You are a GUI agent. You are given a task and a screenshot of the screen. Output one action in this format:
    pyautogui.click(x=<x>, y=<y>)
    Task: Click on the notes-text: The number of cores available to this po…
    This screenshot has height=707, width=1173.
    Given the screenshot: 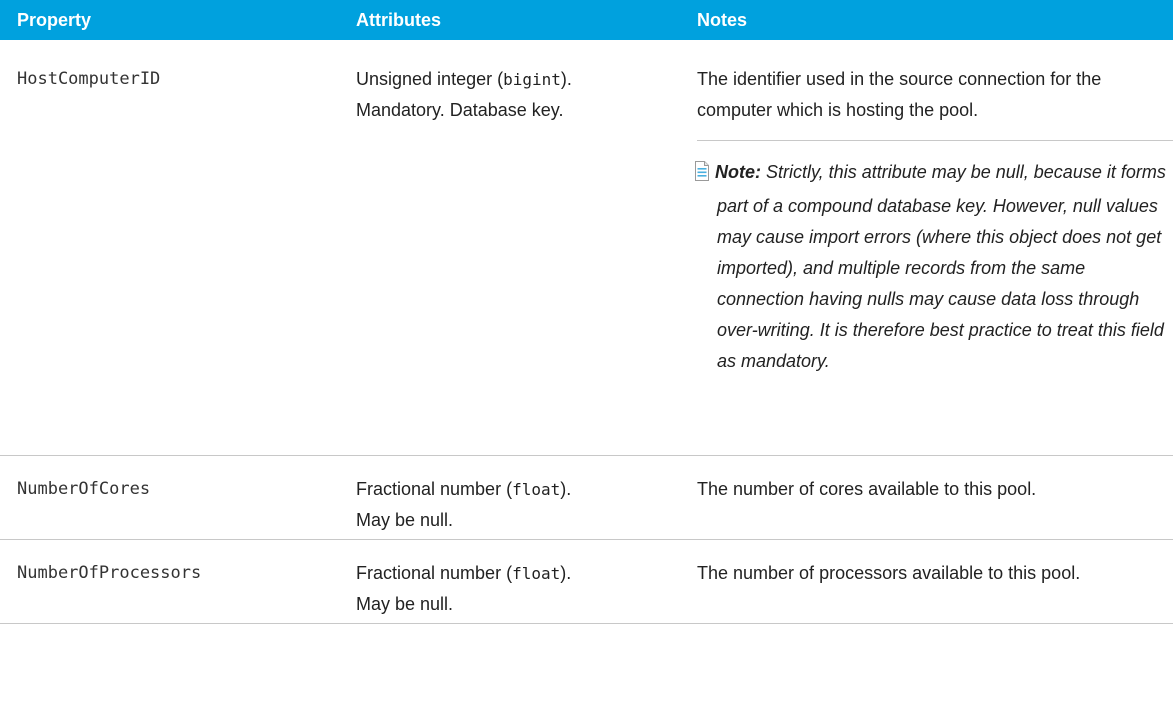 What is the action you would take?
    pyautogui.click(x=867, y=489)
    